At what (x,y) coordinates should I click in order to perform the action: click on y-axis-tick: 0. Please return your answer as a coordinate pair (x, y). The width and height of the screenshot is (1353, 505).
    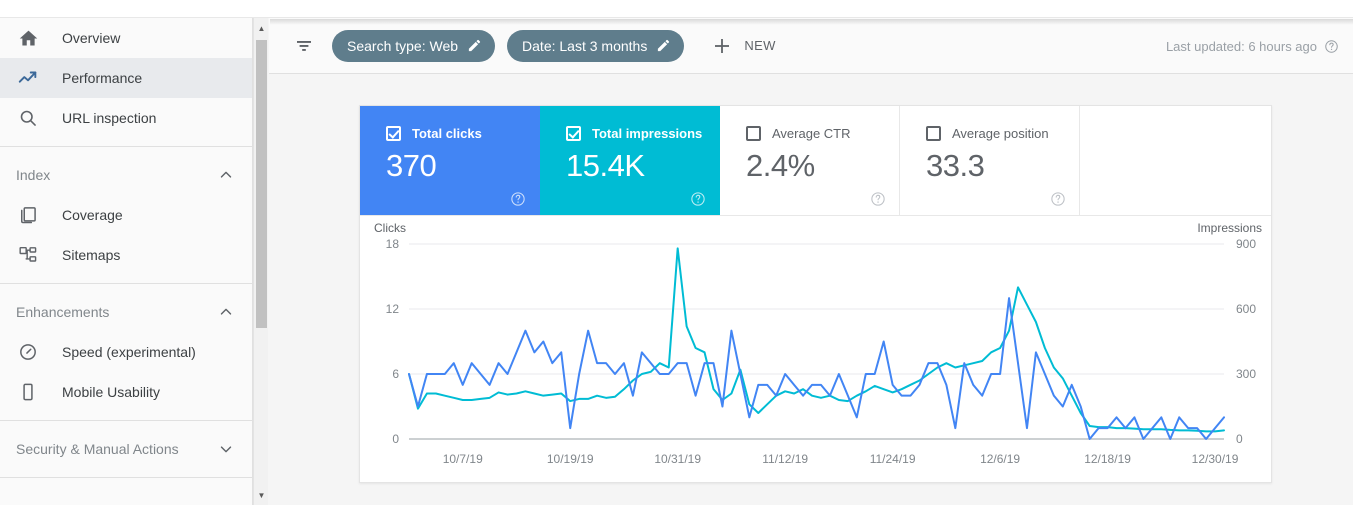
    Looking at the image, I should click on (395, 439).